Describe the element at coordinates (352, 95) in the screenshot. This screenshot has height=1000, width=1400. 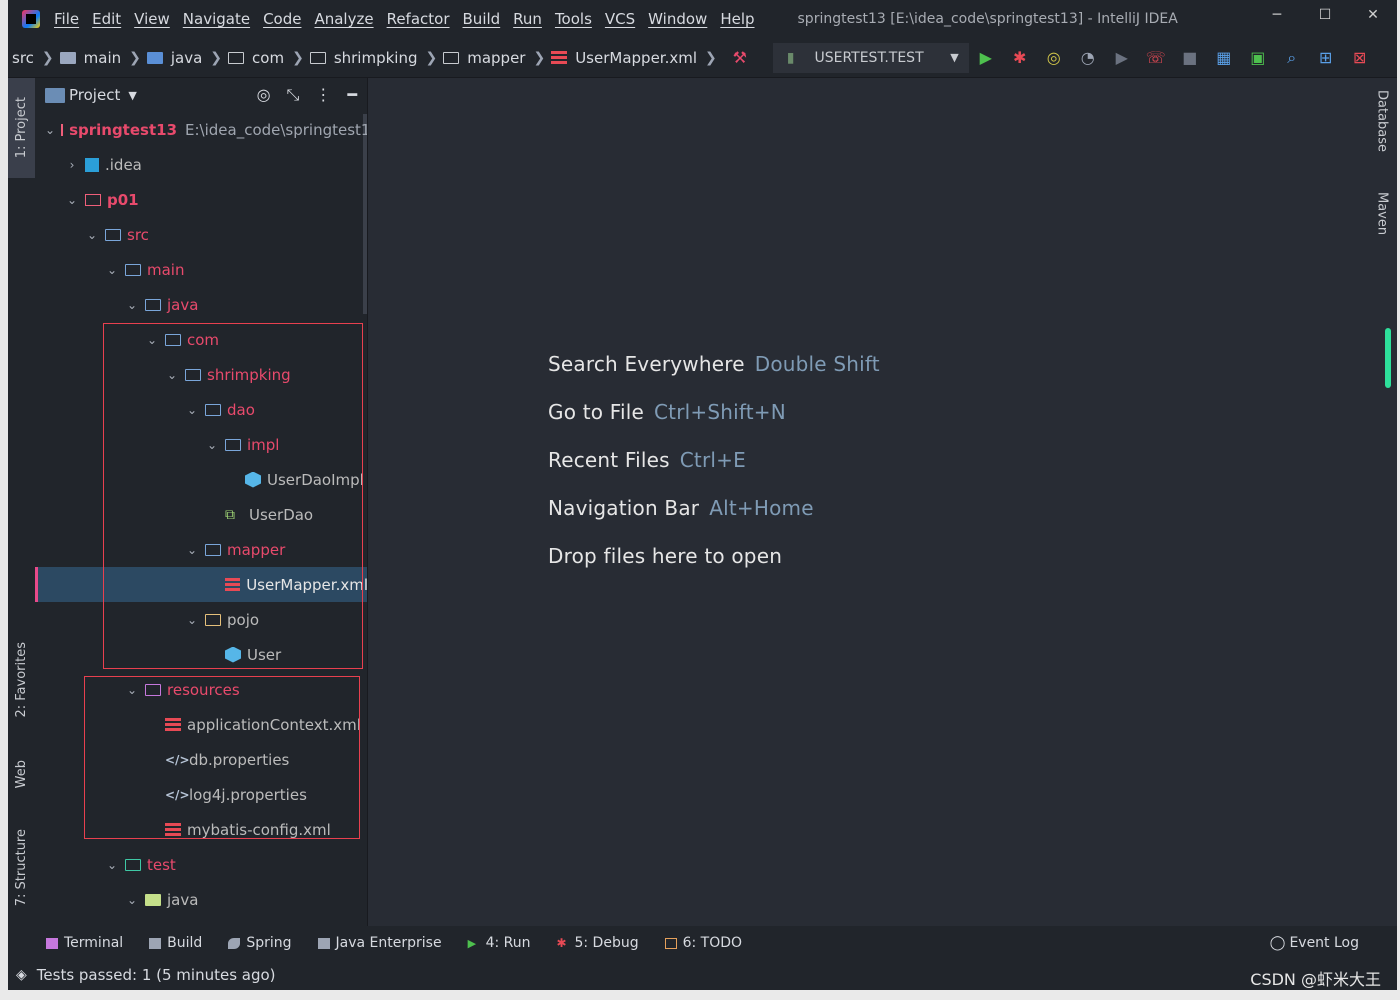
I see `hide-panel-icon: ━` at that location.